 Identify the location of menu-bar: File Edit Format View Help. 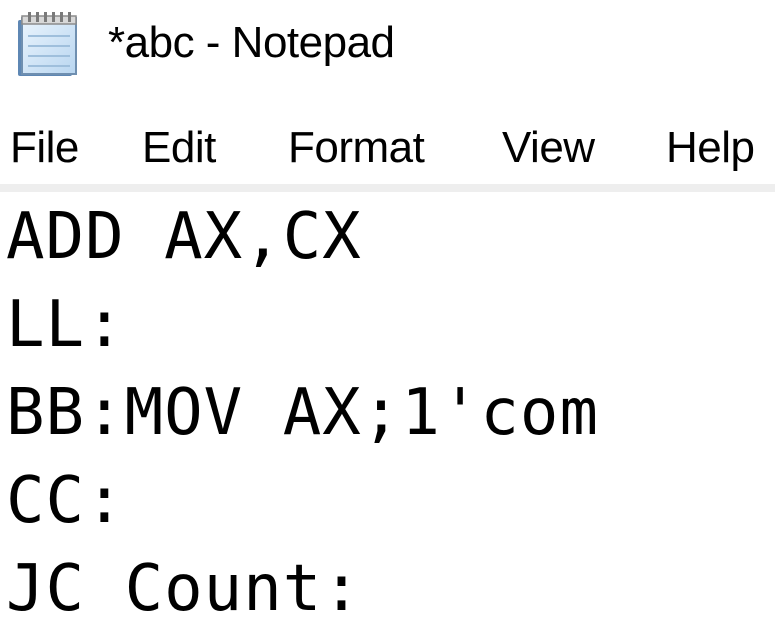
(387, 152).